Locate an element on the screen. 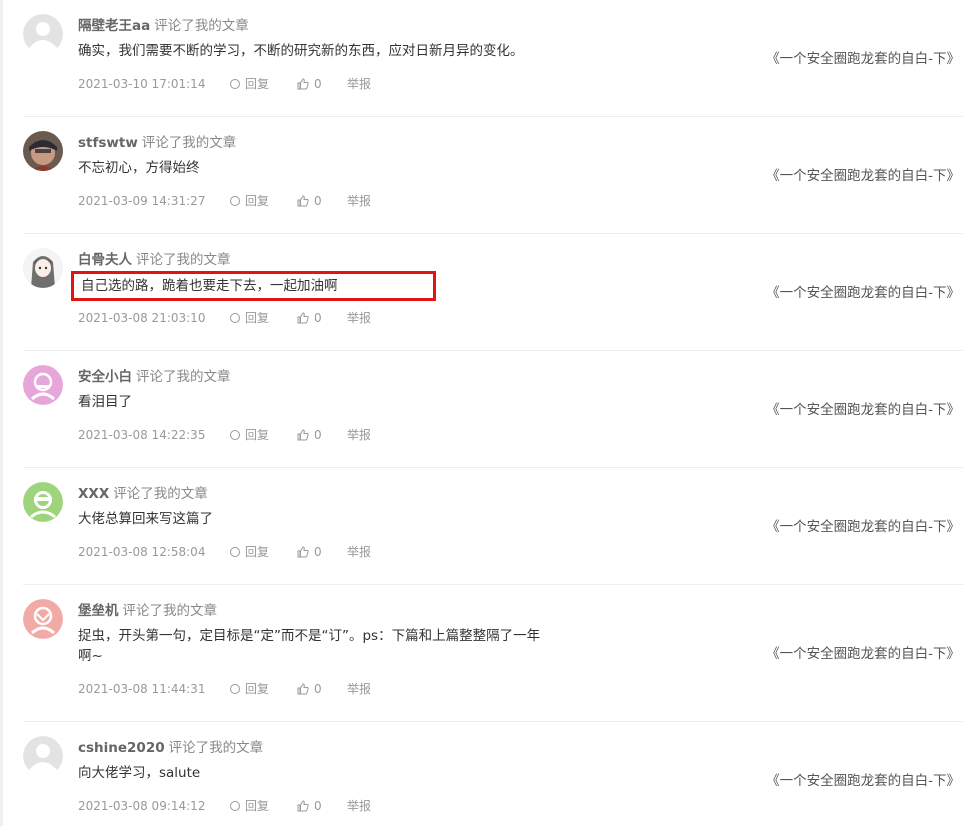  anime-avatar-icon is located at coordinates (43, 268).